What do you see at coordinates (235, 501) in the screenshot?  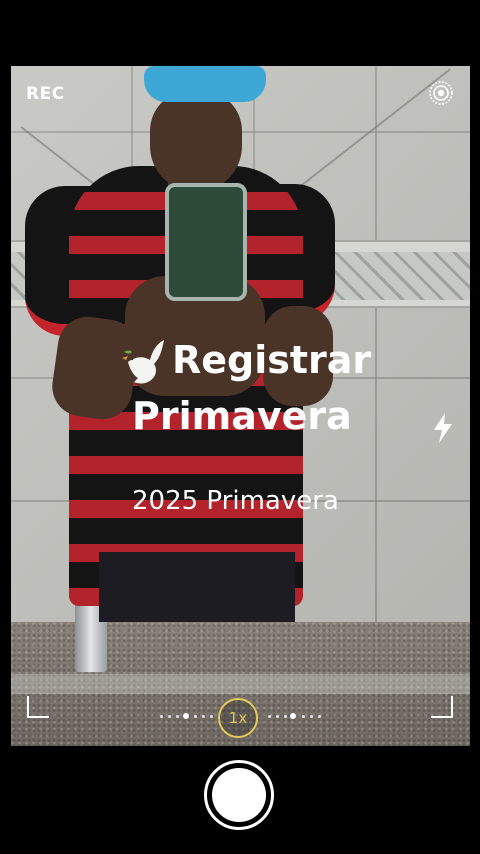 I see `overlay-subtitle: 2025 Primavera` at bounding box center [235, 501].